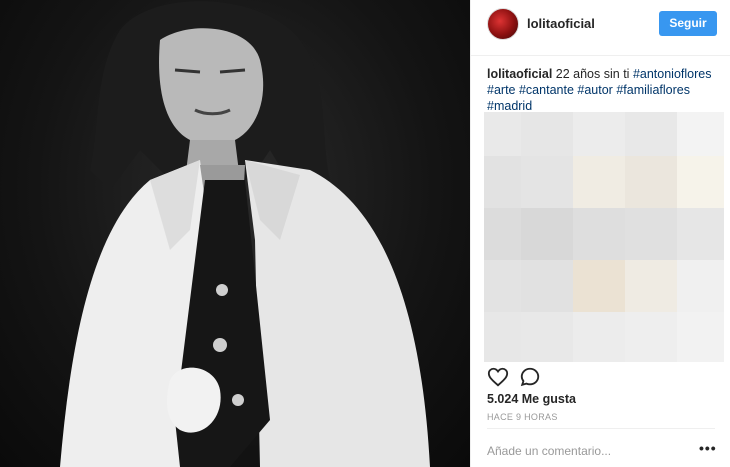  Describe the element at coordinates (600, 28) in the screenshot. I see `post-header: lolitaoficial Seguir` at that location.